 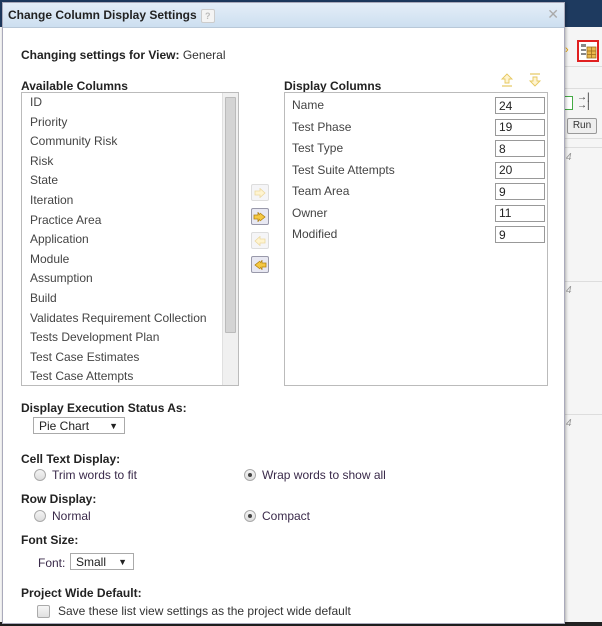 I want to click on help-icon: ?, so click(x=207, y=15).